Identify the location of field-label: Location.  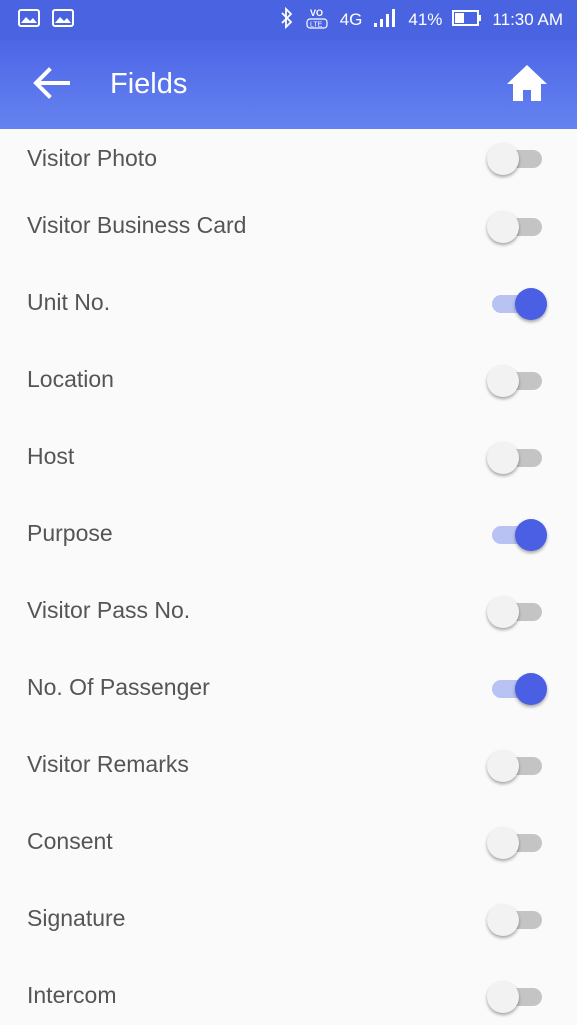
(70, 379).